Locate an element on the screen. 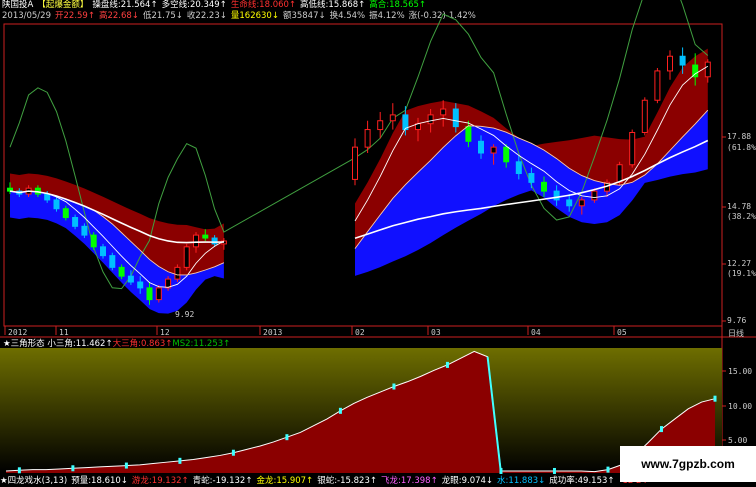 This screenshot has height=487, width=756. bottom-indicator-6: 龙眼:9.074↓ is located at coordinates (467, 481).